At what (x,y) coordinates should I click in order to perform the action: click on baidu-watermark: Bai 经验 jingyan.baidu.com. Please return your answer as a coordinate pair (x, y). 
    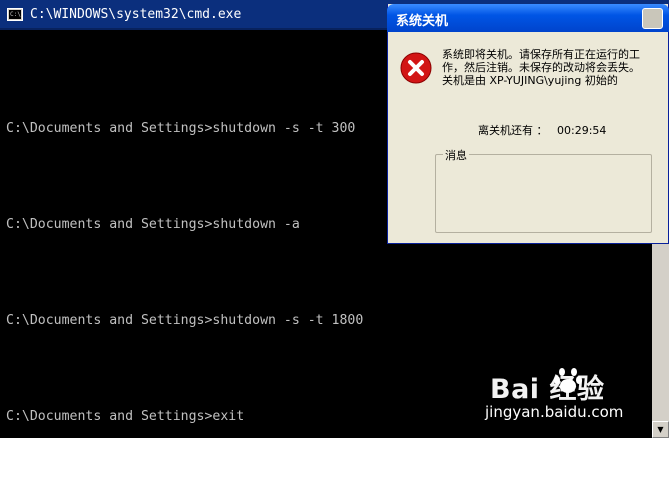
    Looking at the image, I should click on (570, 395).